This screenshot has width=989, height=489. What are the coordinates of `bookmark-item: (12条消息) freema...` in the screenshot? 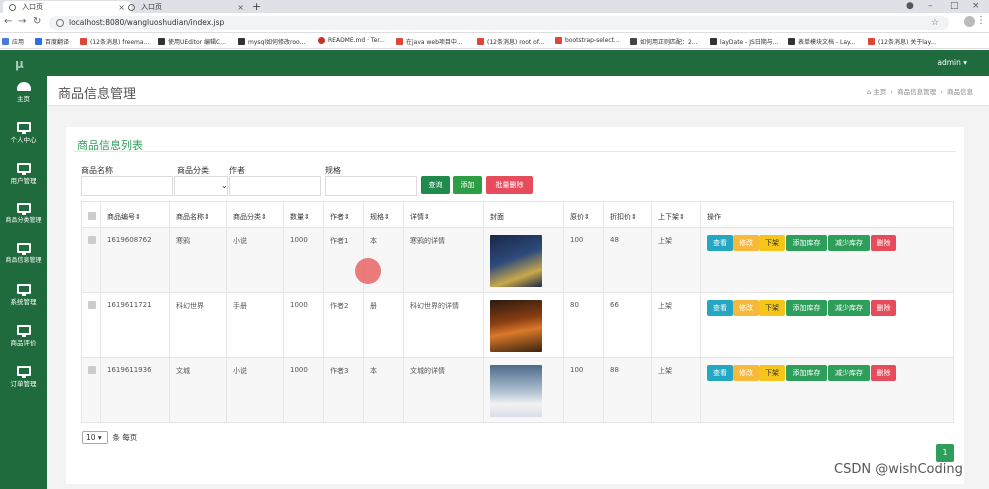 It's located at (114, 41).